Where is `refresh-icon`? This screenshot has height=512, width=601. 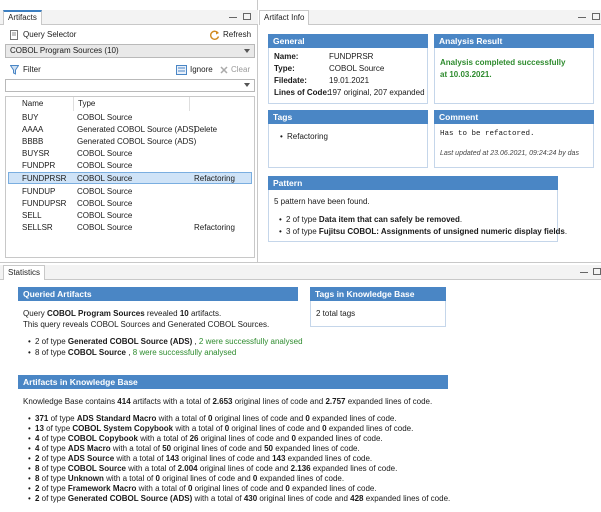
refresh-icon is located at coordinates (215, 35).